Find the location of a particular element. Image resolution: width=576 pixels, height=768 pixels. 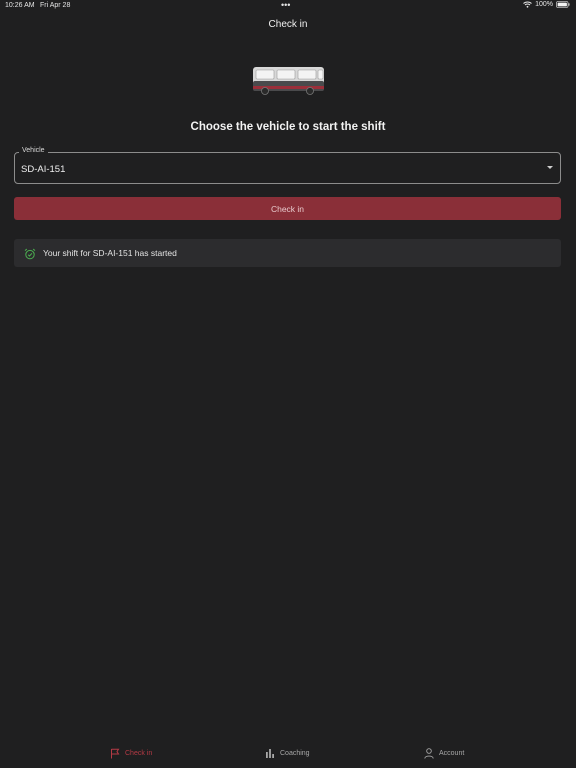

multitasking-dots: ••• is located at coordinates (285, 5).